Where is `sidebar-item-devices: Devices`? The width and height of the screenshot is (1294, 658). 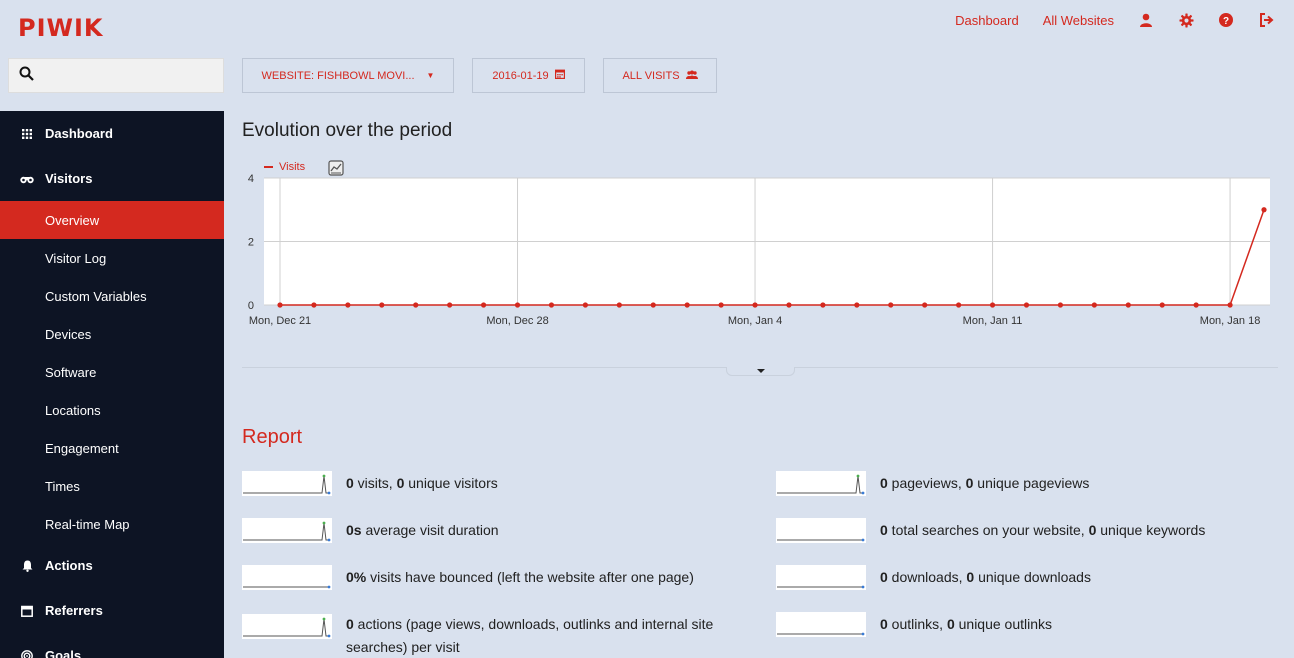
sidebar-item-devices: Devices is located at coordinates (112, 334).